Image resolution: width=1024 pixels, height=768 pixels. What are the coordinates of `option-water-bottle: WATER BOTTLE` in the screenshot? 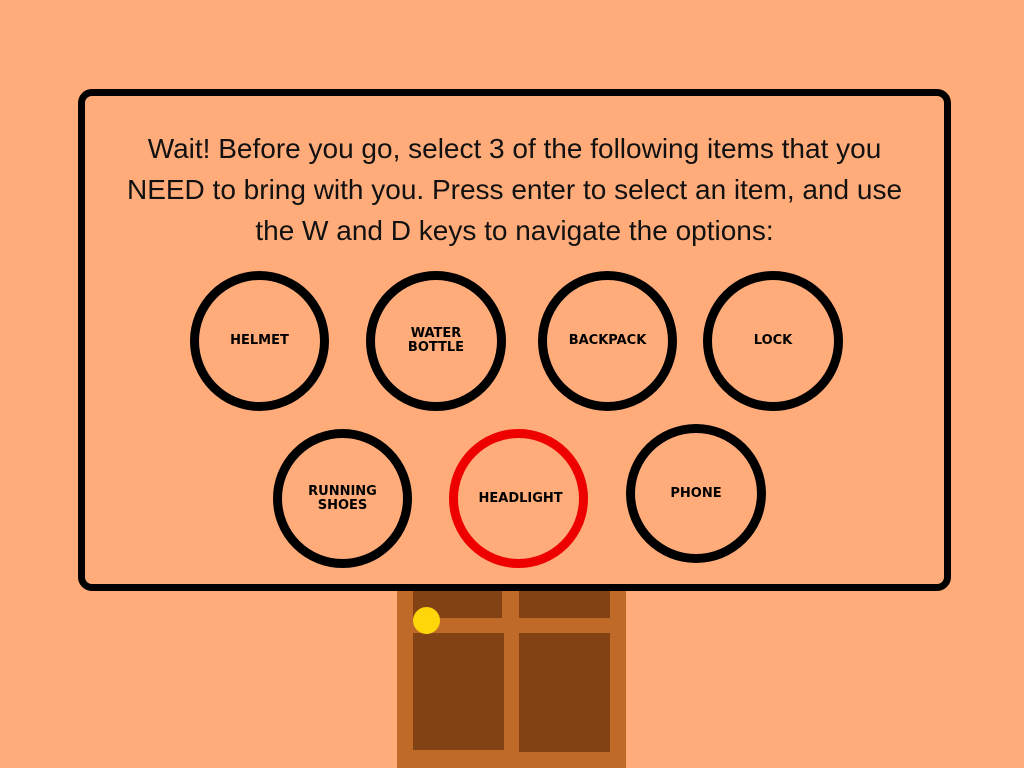 It's located at (436, 341).